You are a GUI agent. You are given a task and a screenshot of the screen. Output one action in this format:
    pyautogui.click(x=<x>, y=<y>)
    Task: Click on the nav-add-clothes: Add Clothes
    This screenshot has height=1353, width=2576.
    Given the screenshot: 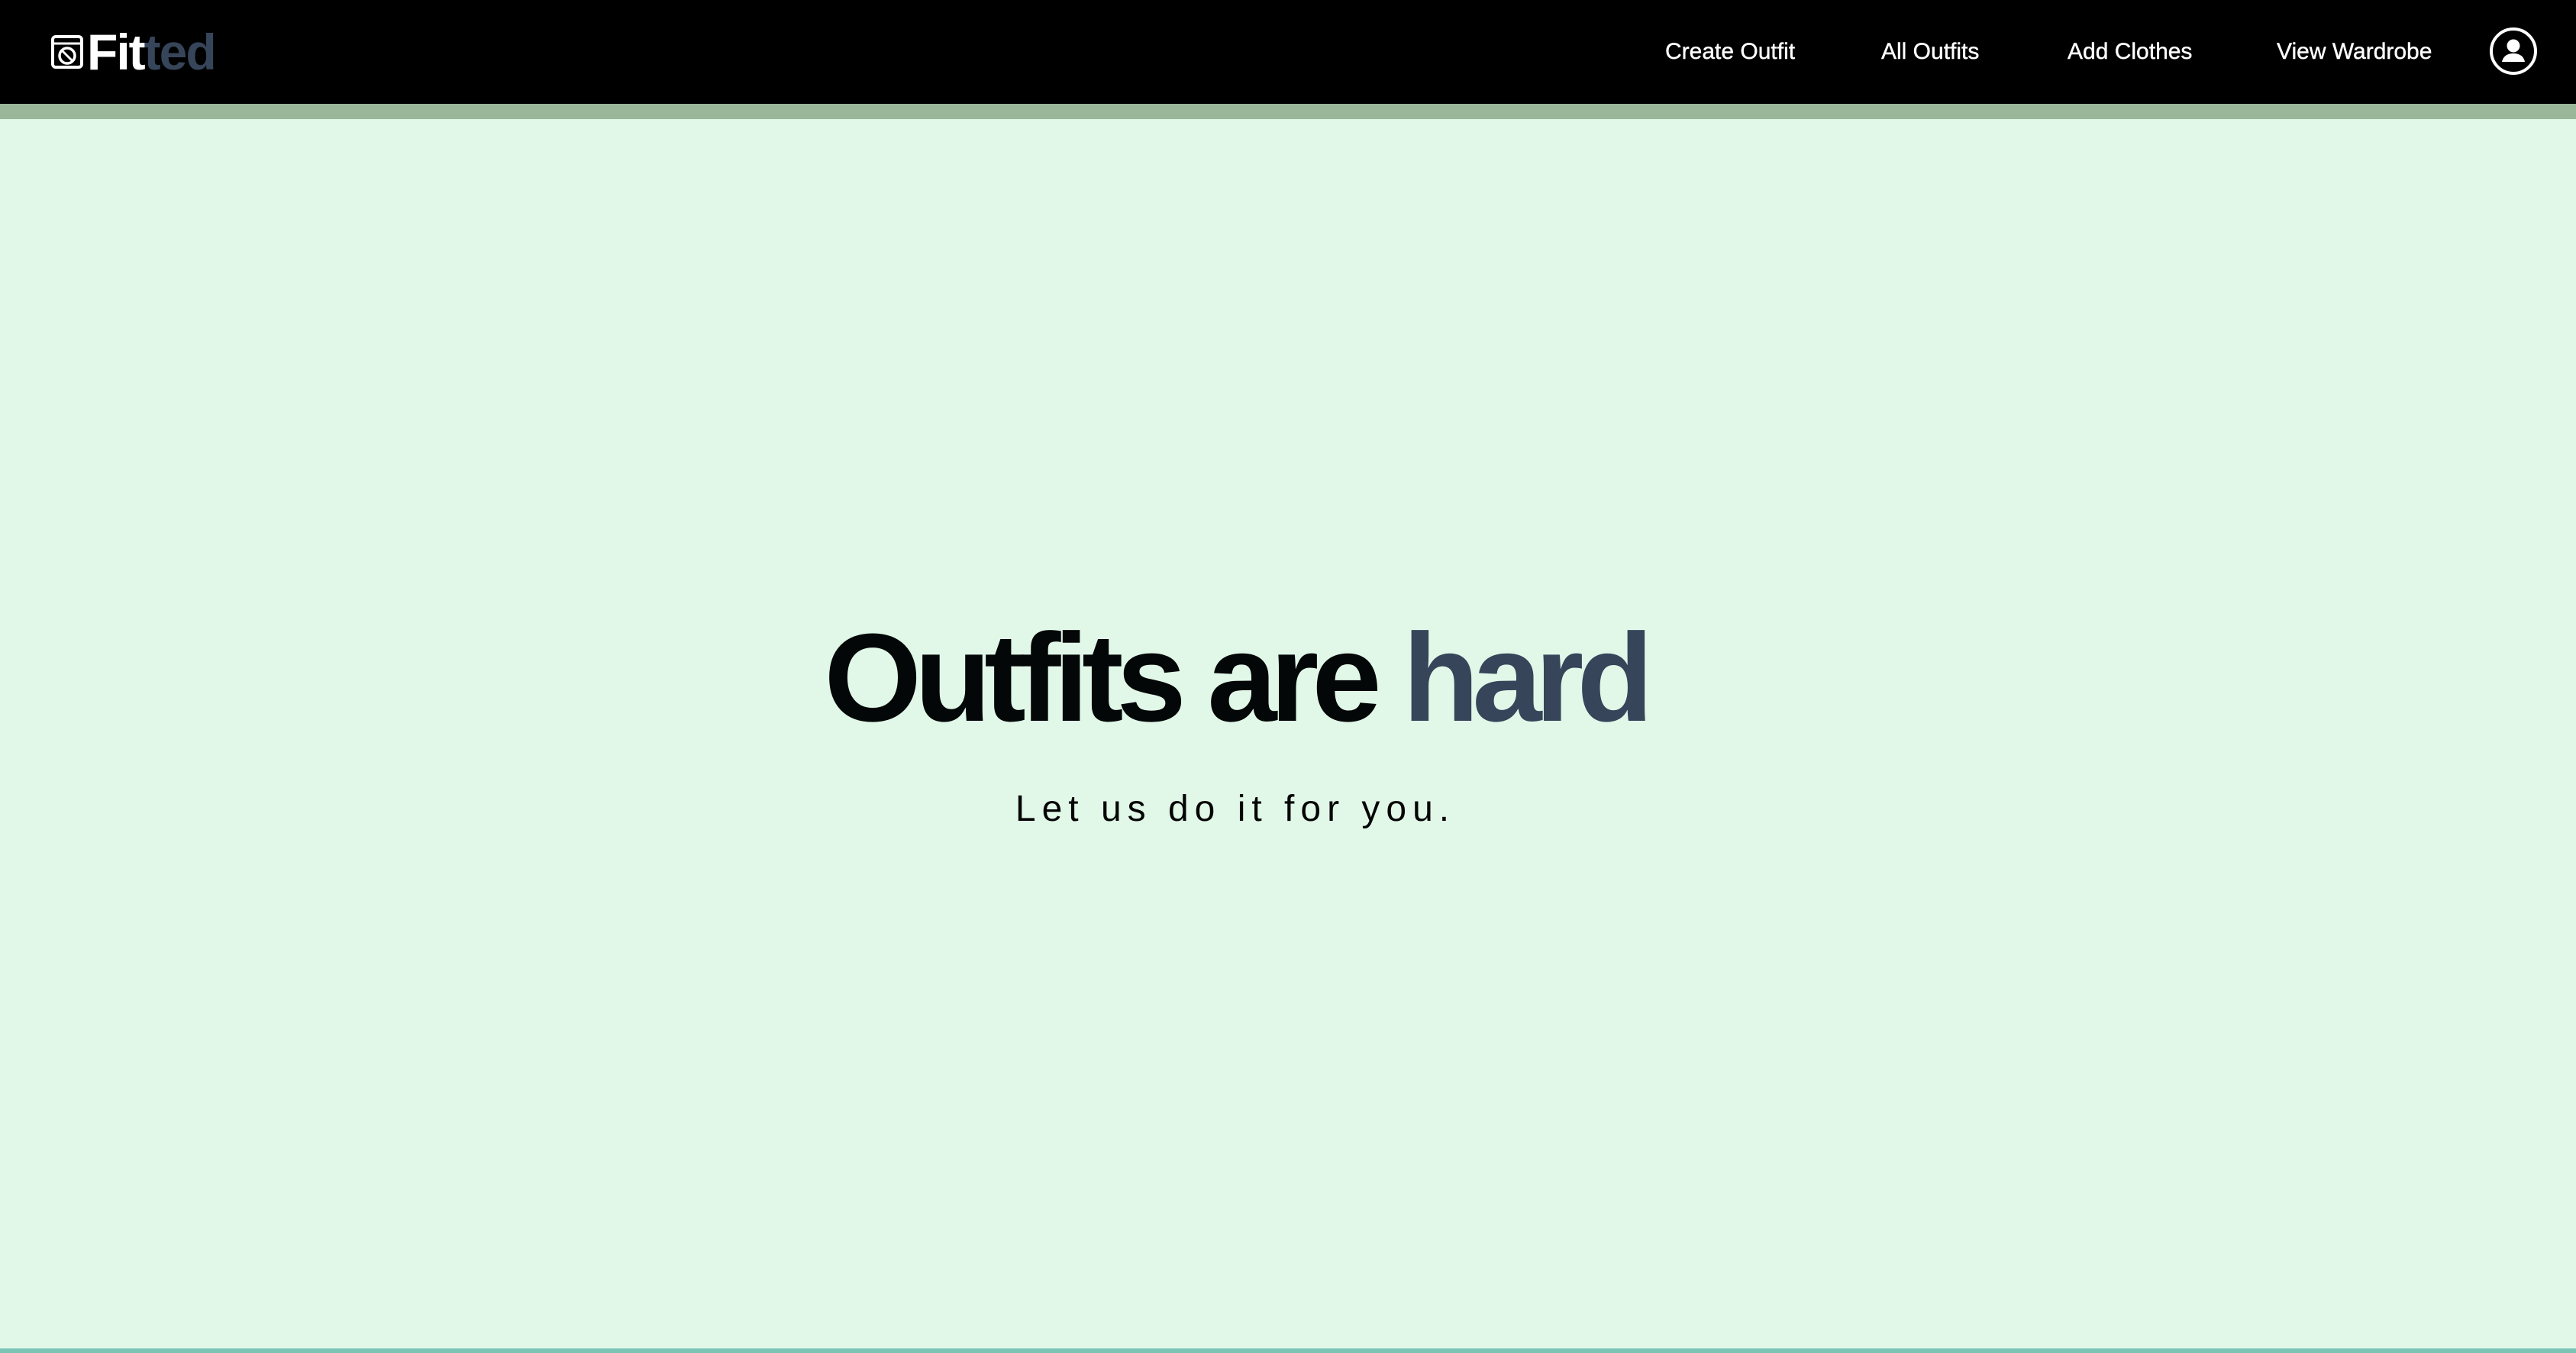 What is the action you would take?
    pyautogui.click(x=2130, y=52)
    